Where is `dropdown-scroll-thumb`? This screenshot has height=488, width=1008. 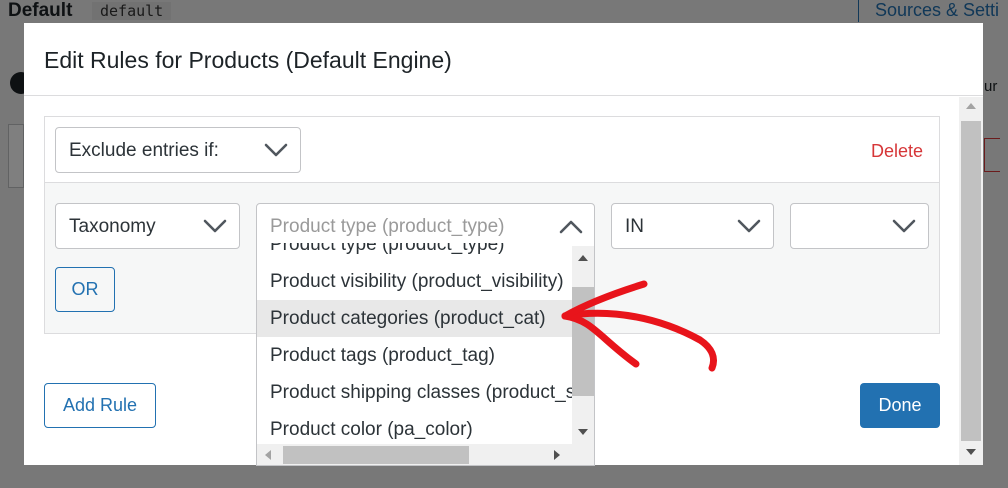 dropdown-scroll-thumb is located at coordinates (583, 341).